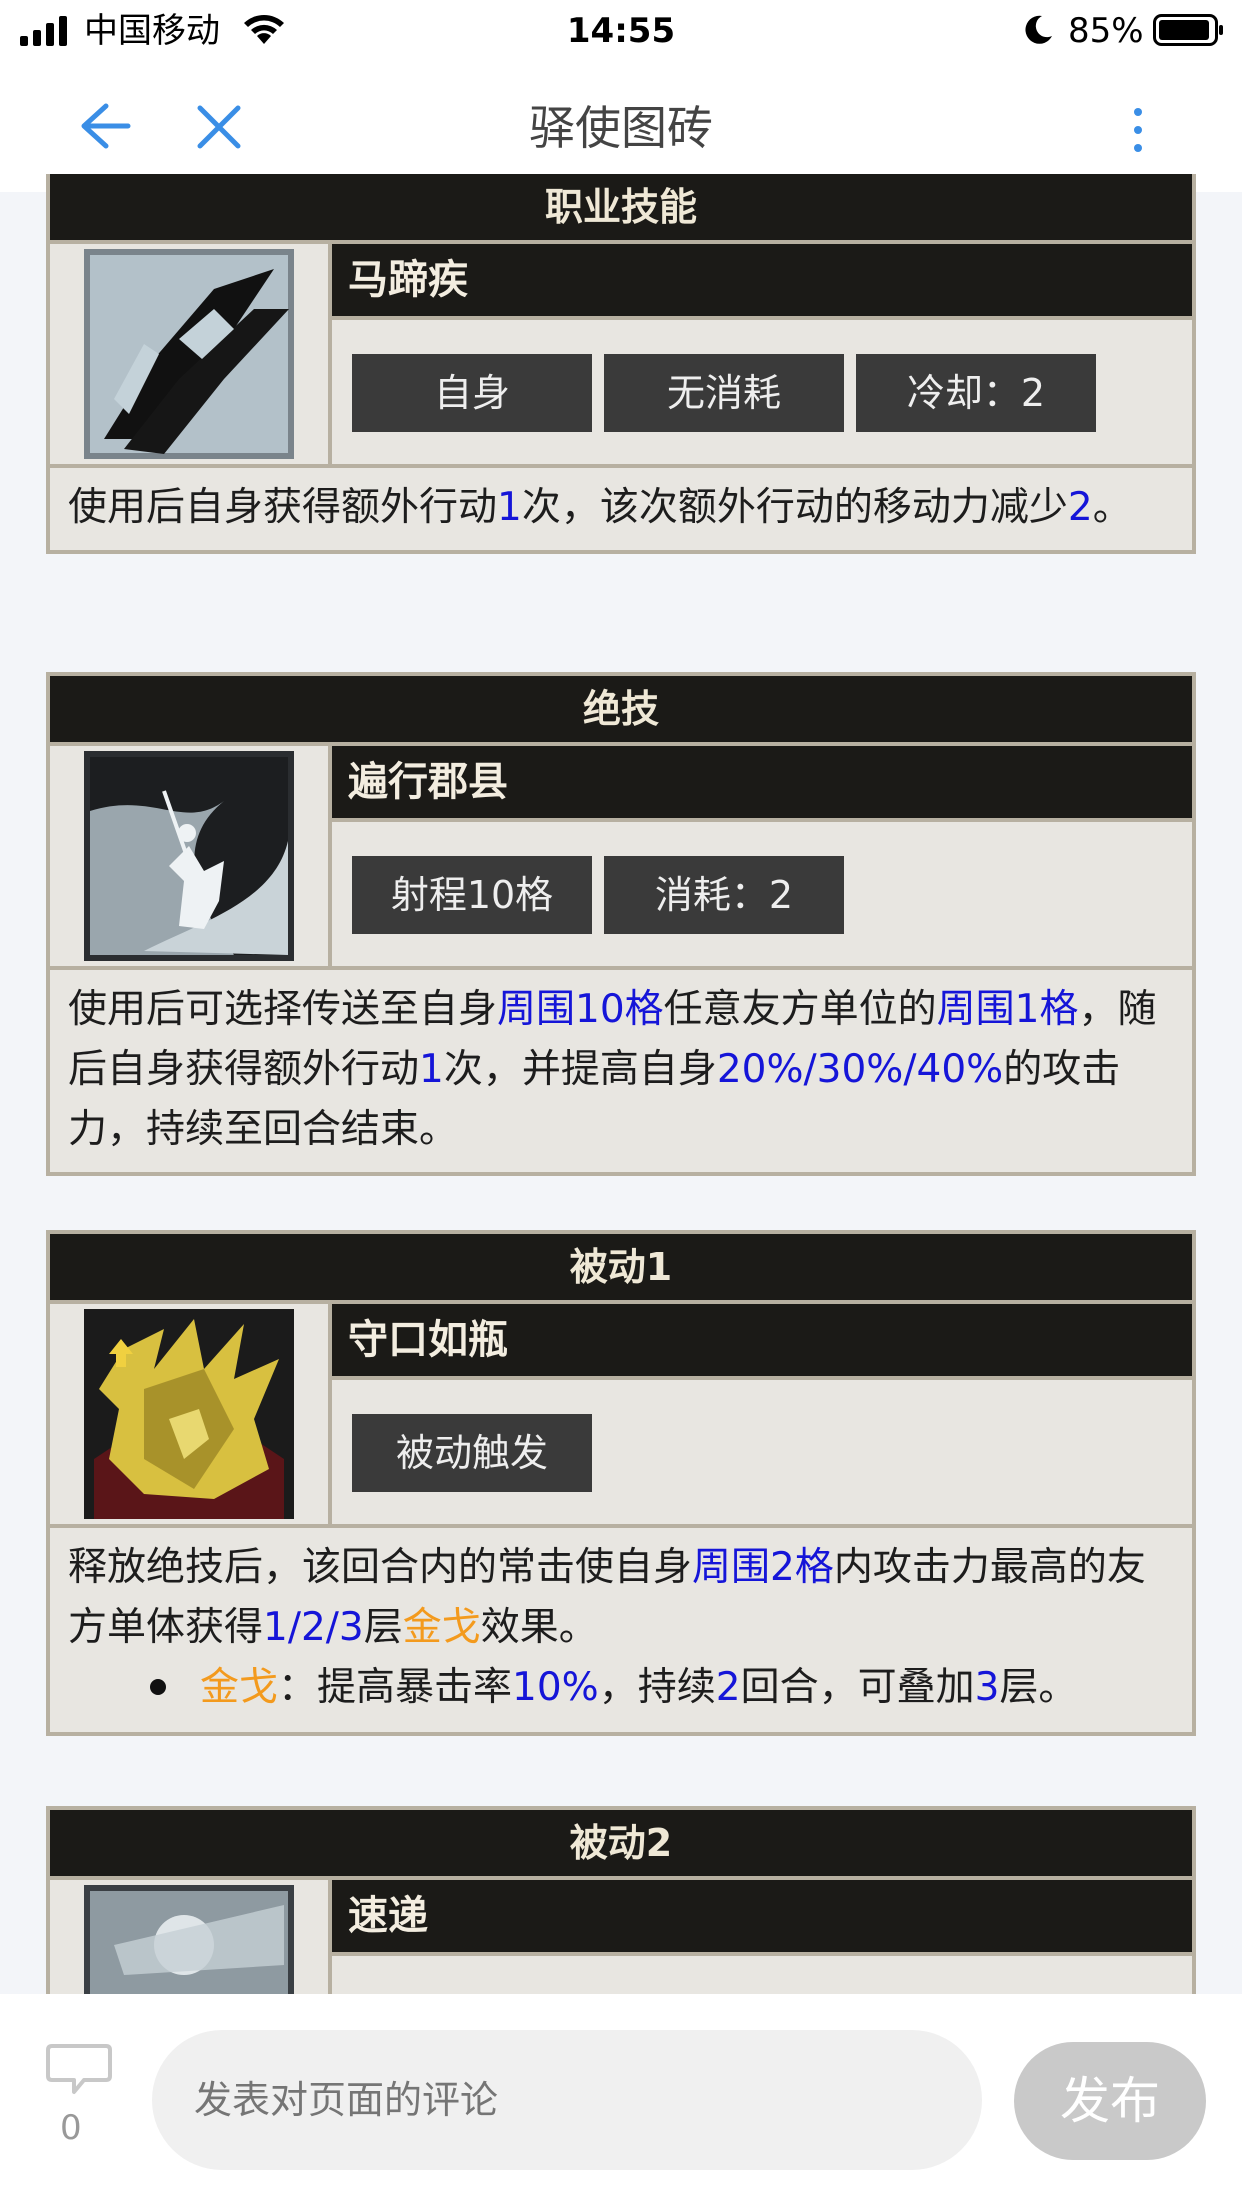 The width and height of the screenshot is (1242, 2208). I want to click on bullet-dot, so click(158, 1686).